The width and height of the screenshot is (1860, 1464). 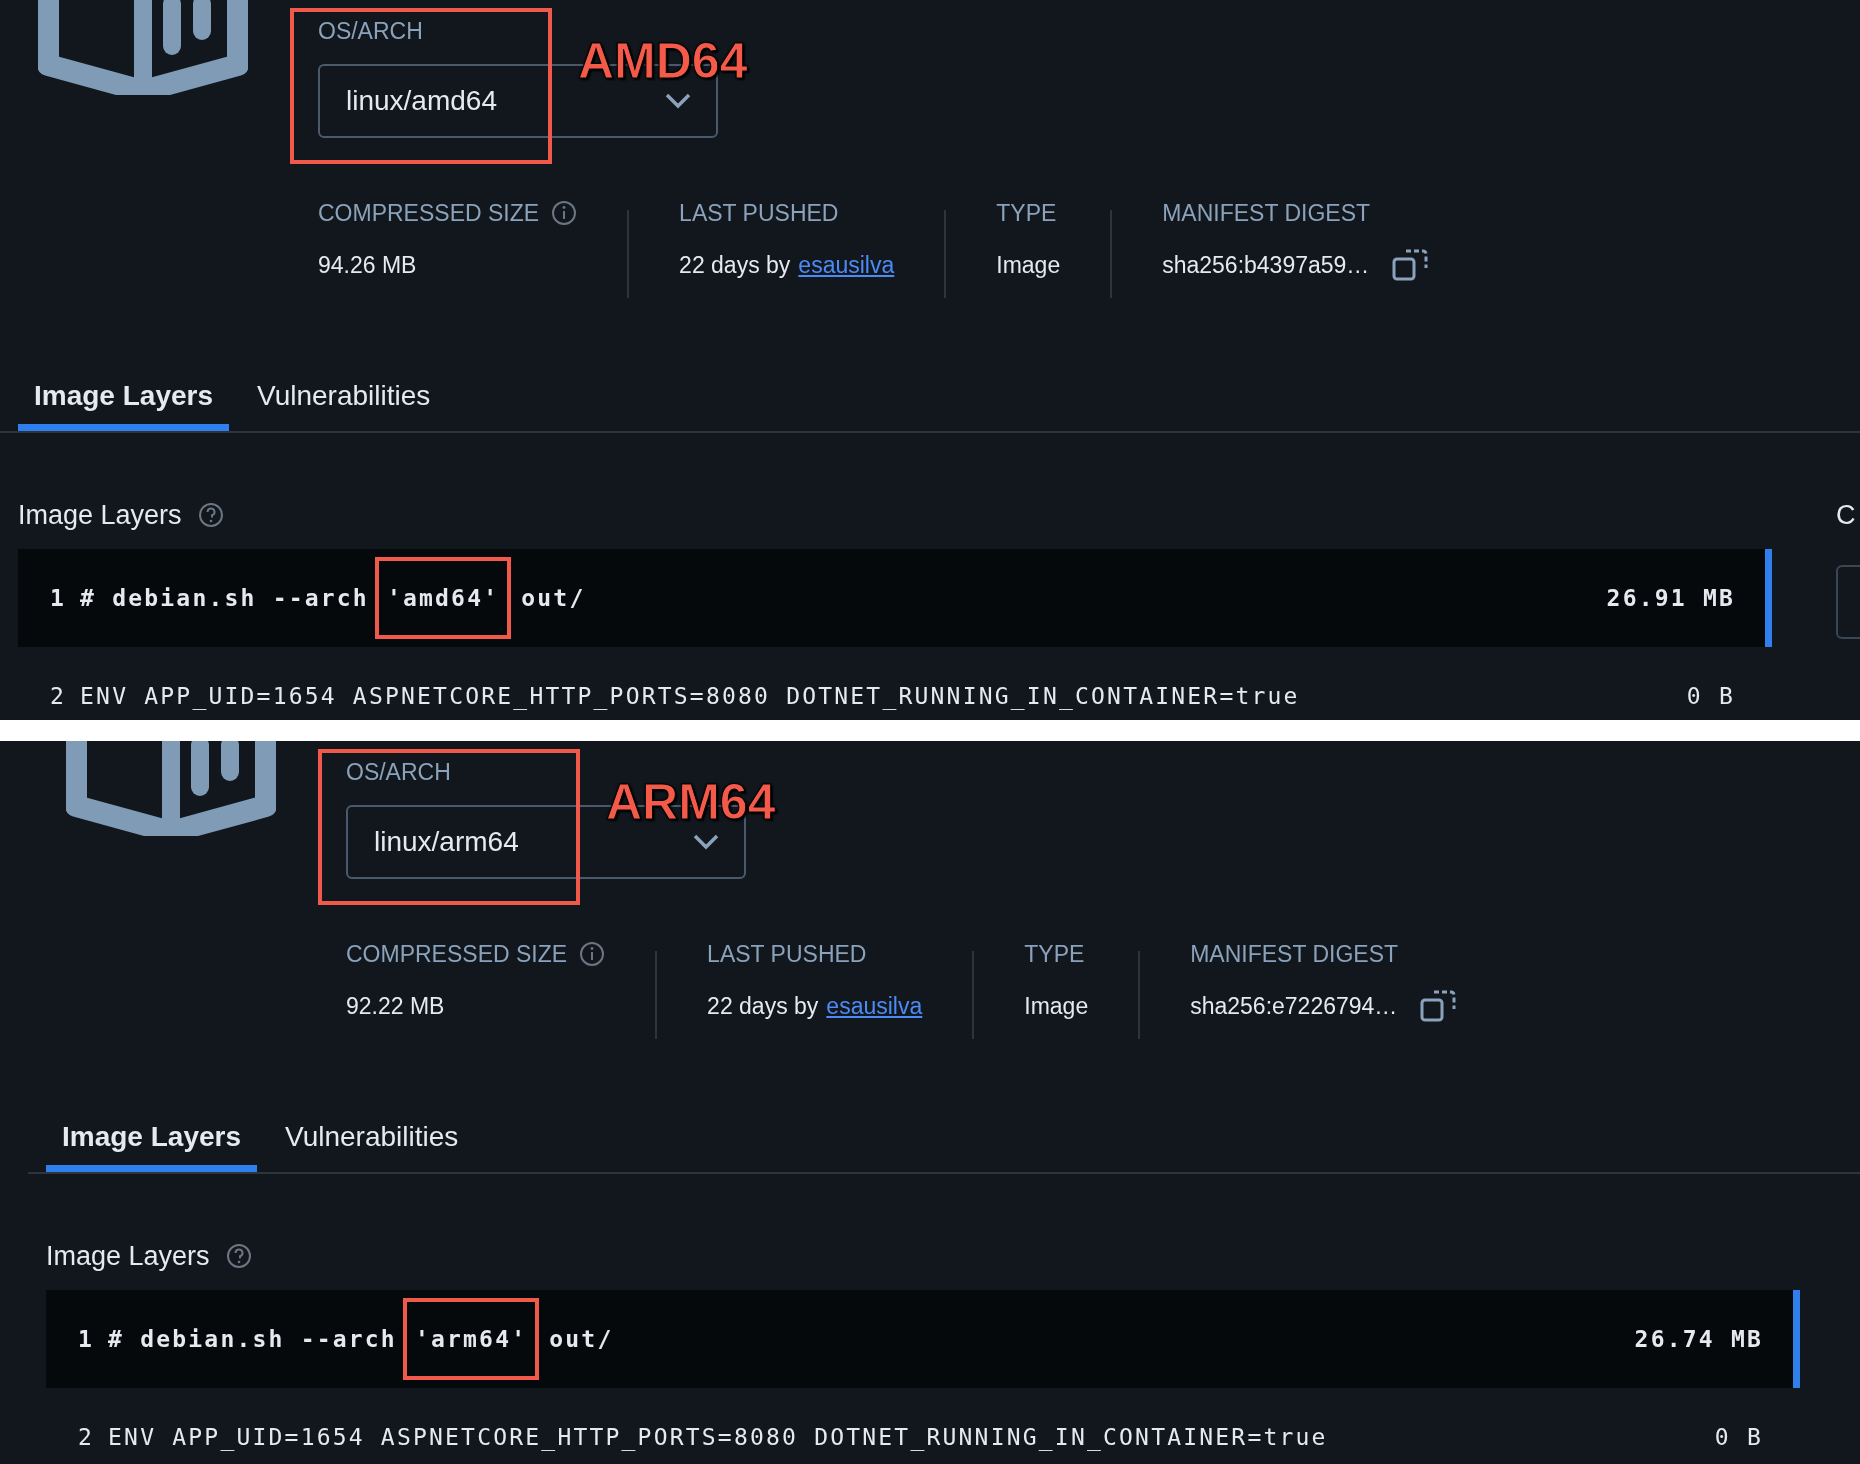 What do you see at coordinates (923, 1339) in the screenshot?
I see `layer-row: 1 # debian.sh --arch 'arm64' out/ 26.74 MB` at bounding box center [923, 1339].